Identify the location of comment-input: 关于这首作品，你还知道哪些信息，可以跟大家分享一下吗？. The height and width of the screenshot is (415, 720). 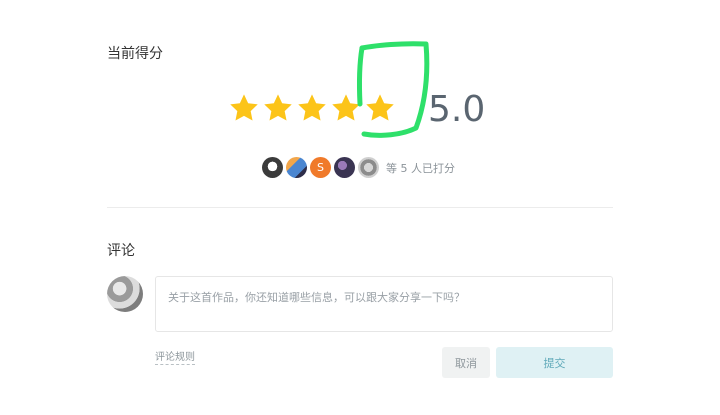
(384, 304).